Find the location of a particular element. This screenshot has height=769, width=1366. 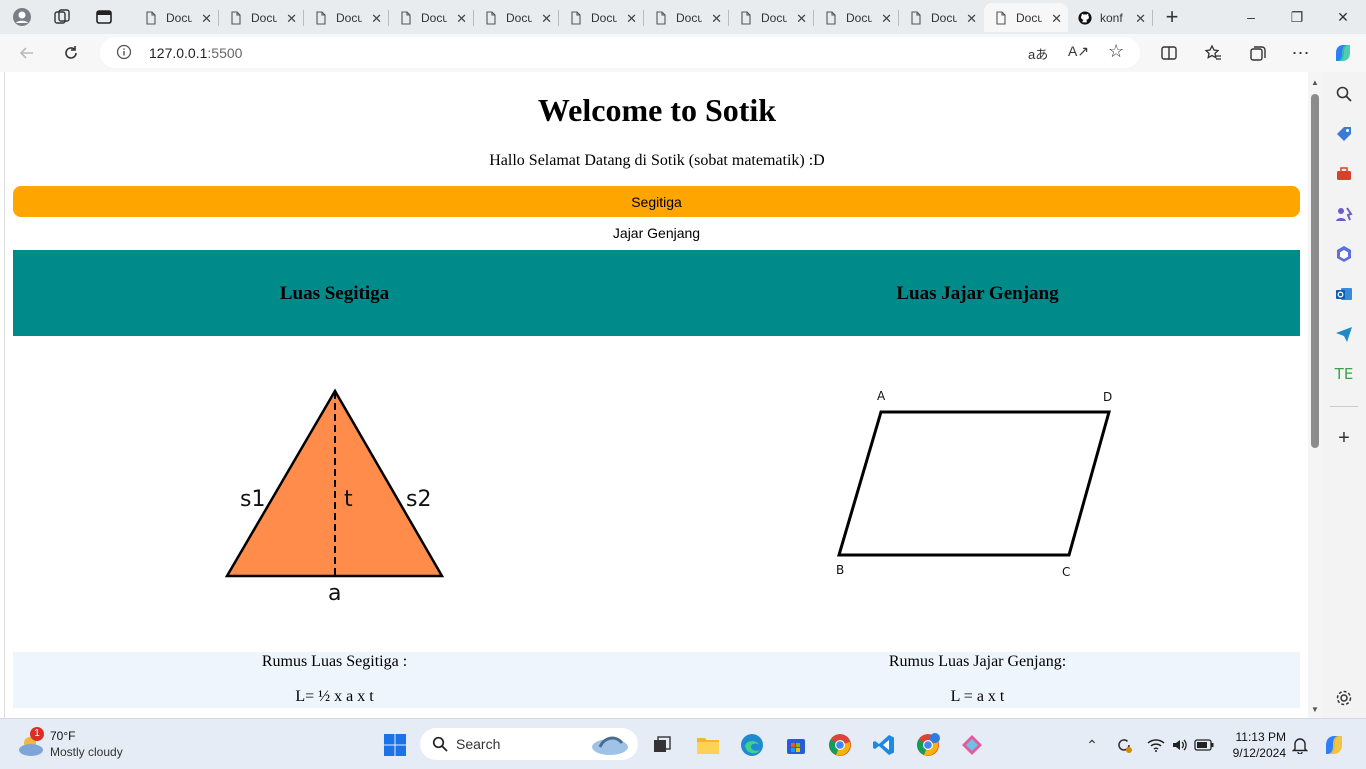

chrome-icon is located at coordinates (840, 745).